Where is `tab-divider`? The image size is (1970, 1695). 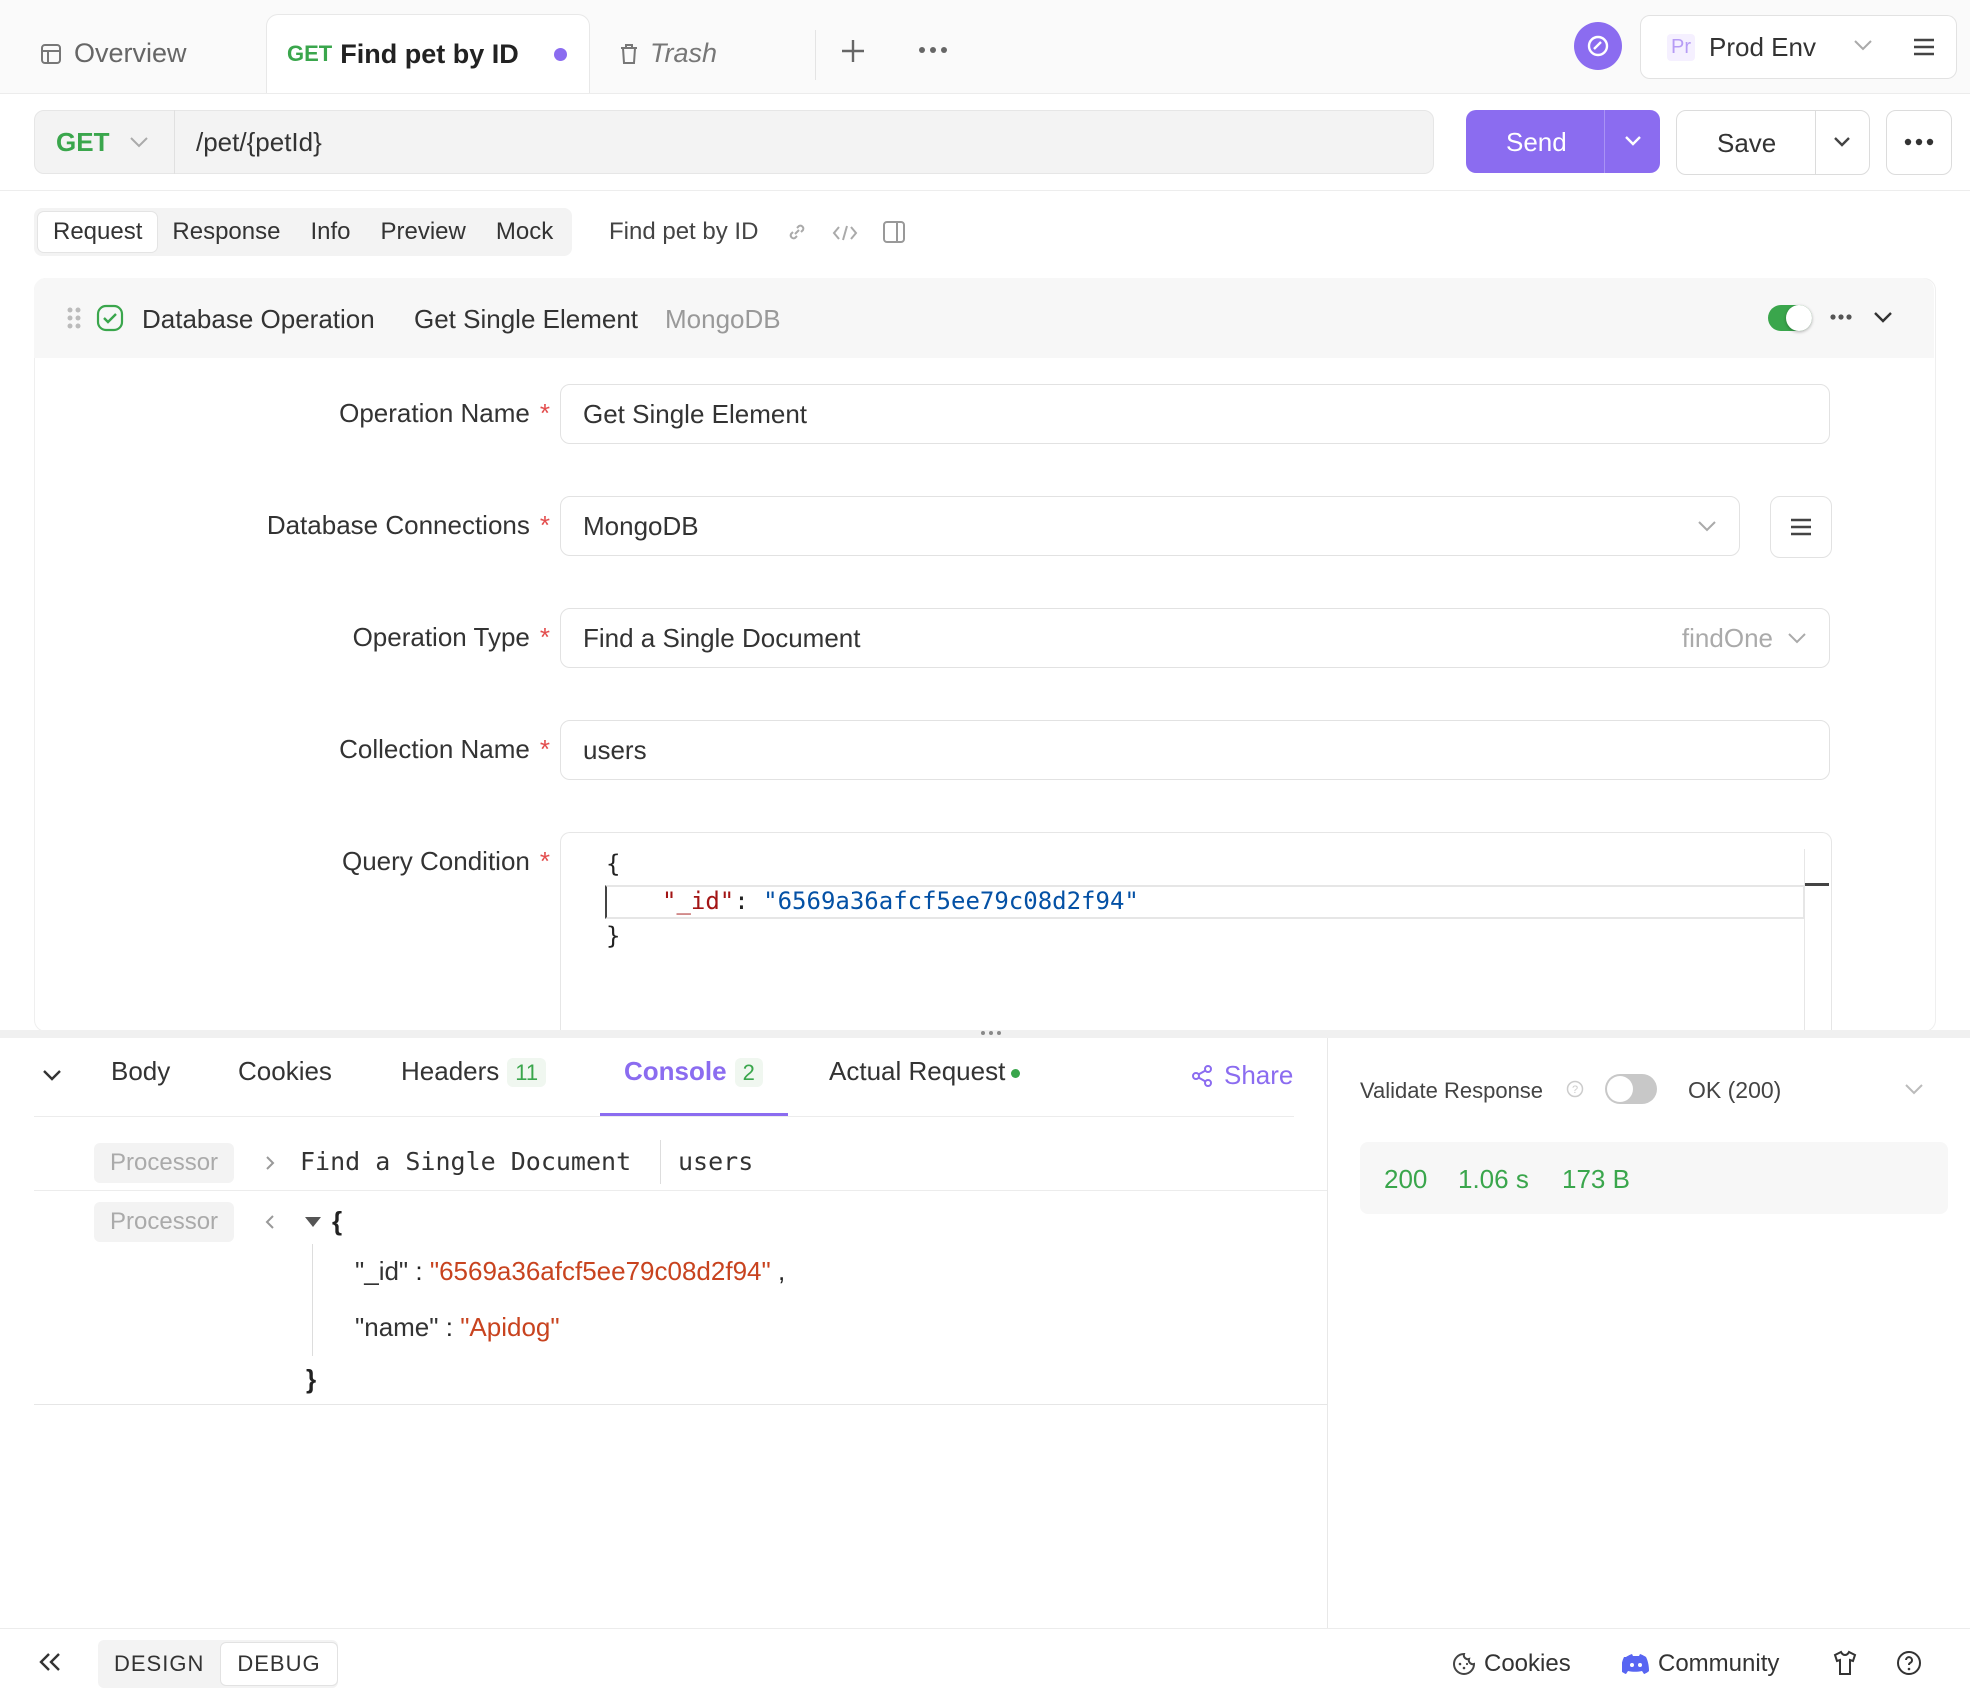 tab-divider is located at coordinates (815, 55).